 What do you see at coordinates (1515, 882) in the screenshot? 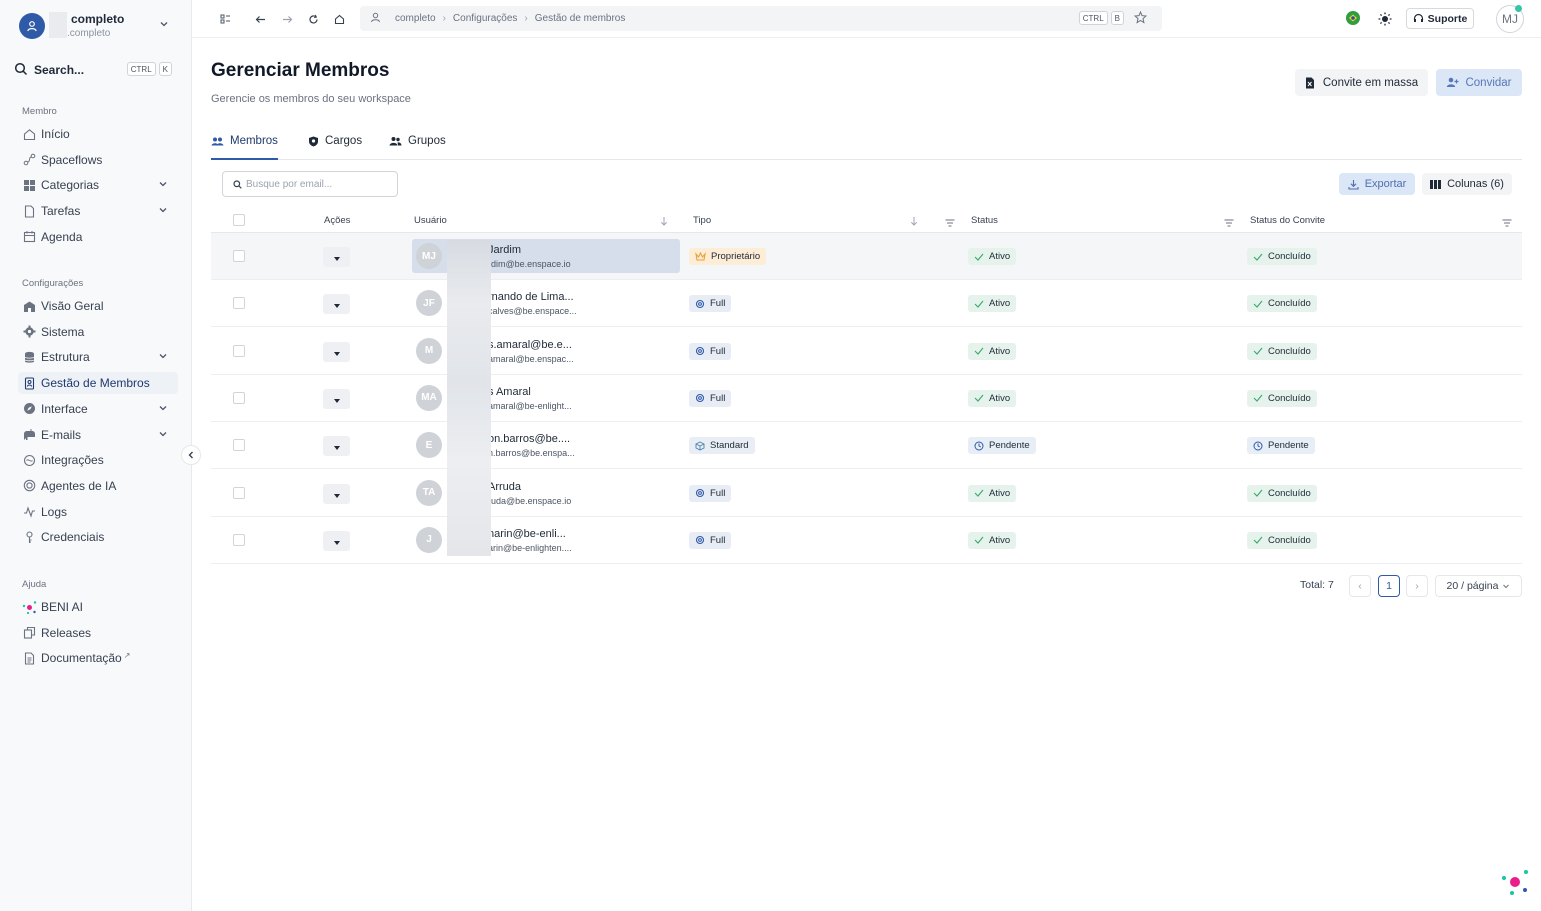
I see `beni-ai-fab-icon` at bounding box center [1515, 882].